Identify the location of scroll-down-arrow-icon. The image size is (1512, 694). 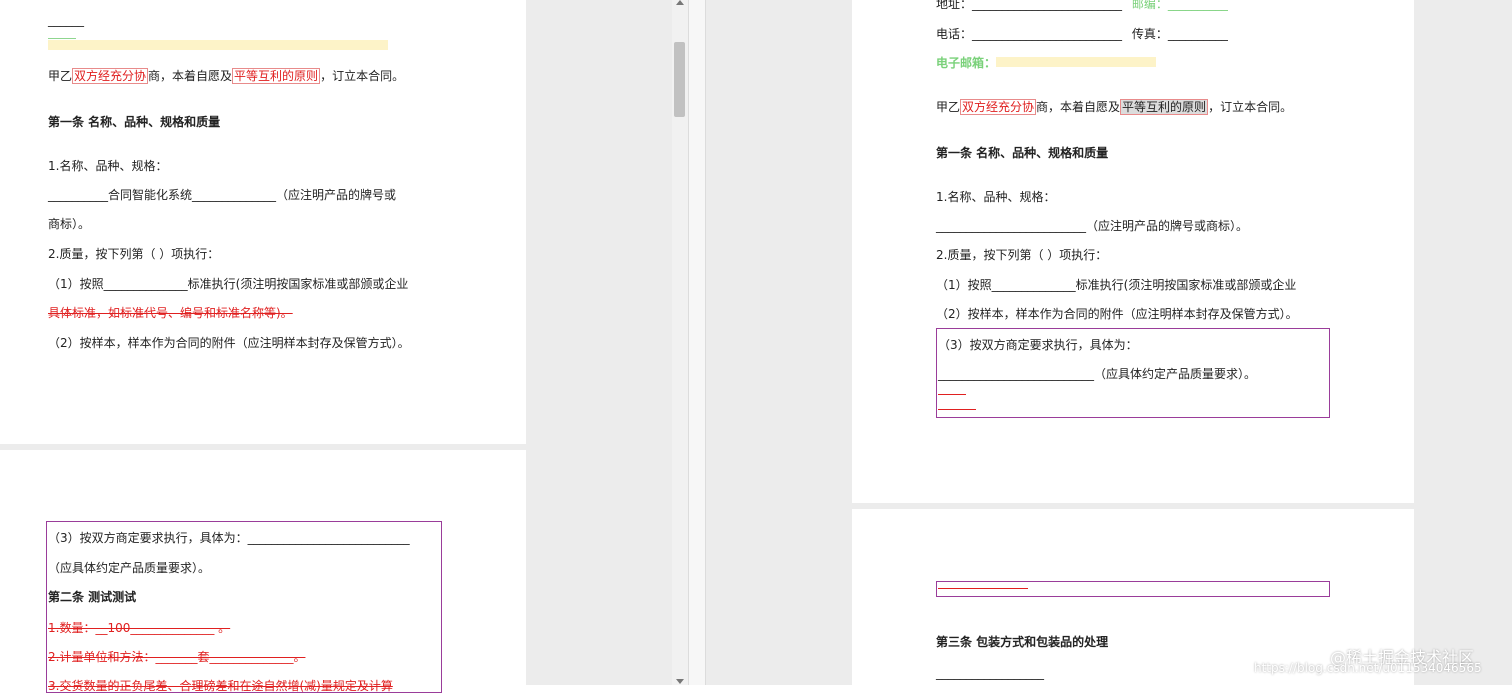
(680, 681).